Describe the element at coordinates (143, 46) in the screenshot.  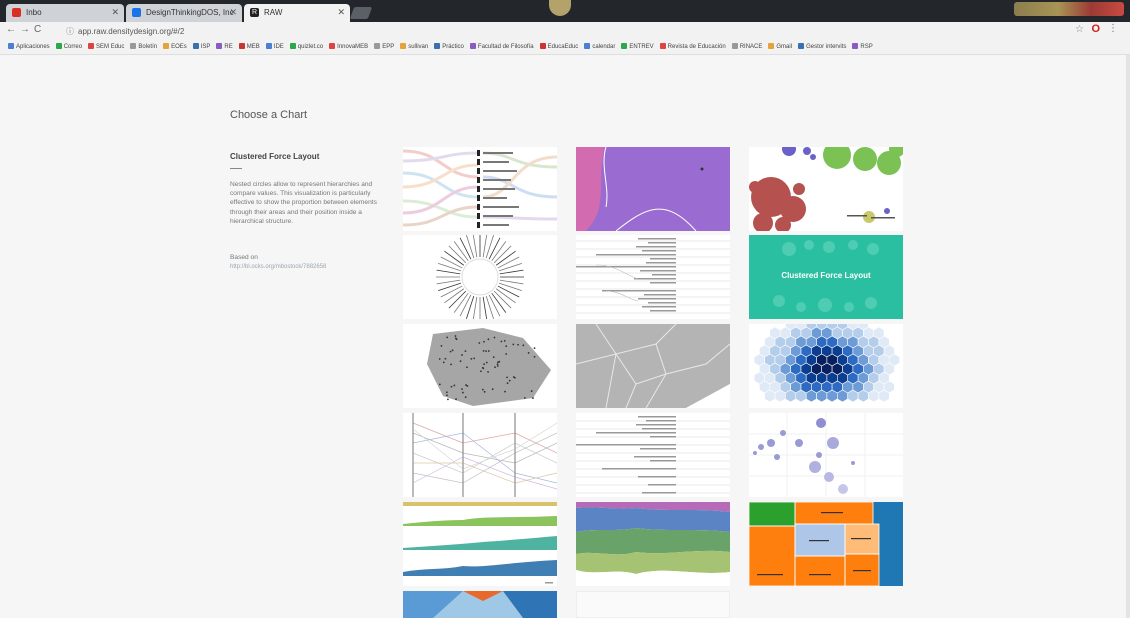
I see `bookmark-item: Boletín` at that location.